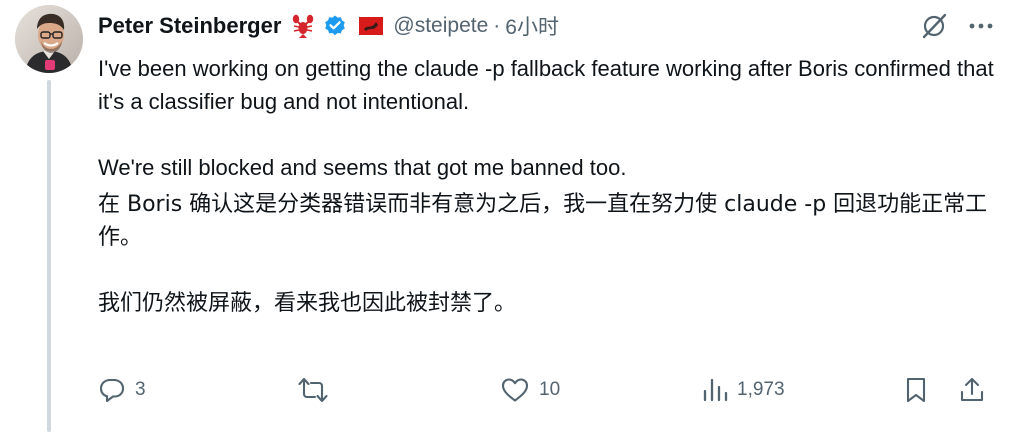 The width and height of the screenshot is (1024, 432). What do you see at coordinates (934, 26) in the screenshot?
I see `grok-slash-icon` at bounding box center [934, 26].